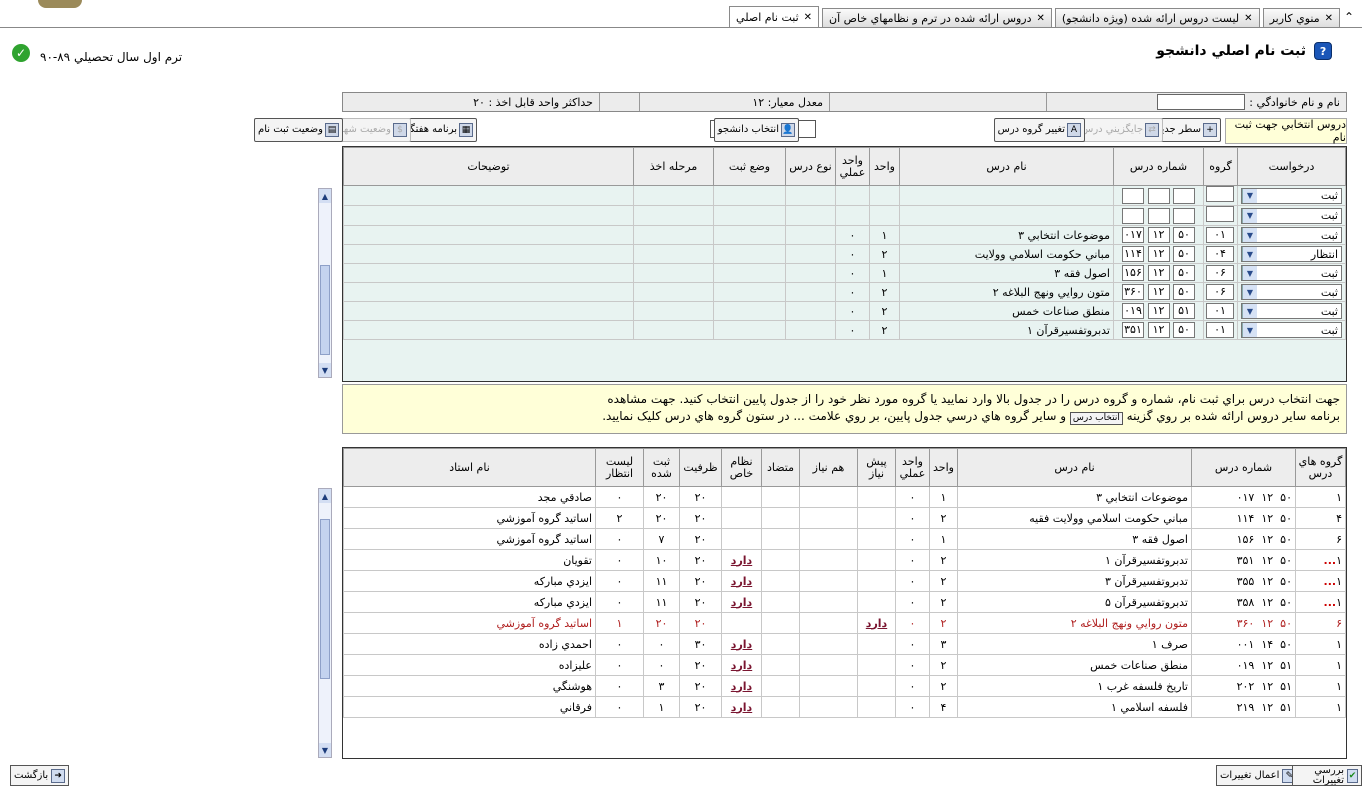 The height and width of the screenshot is (789, 1362). Describe the element at coordinates (844, 644) in the screenshot. I see `offered-course-row: ۱ ۵۰ ۱۴ ۰۰۱ صرف ۱ ۳ ۰ دارد ۳۰ ۰ ۰ احمدي زاده` at that location.